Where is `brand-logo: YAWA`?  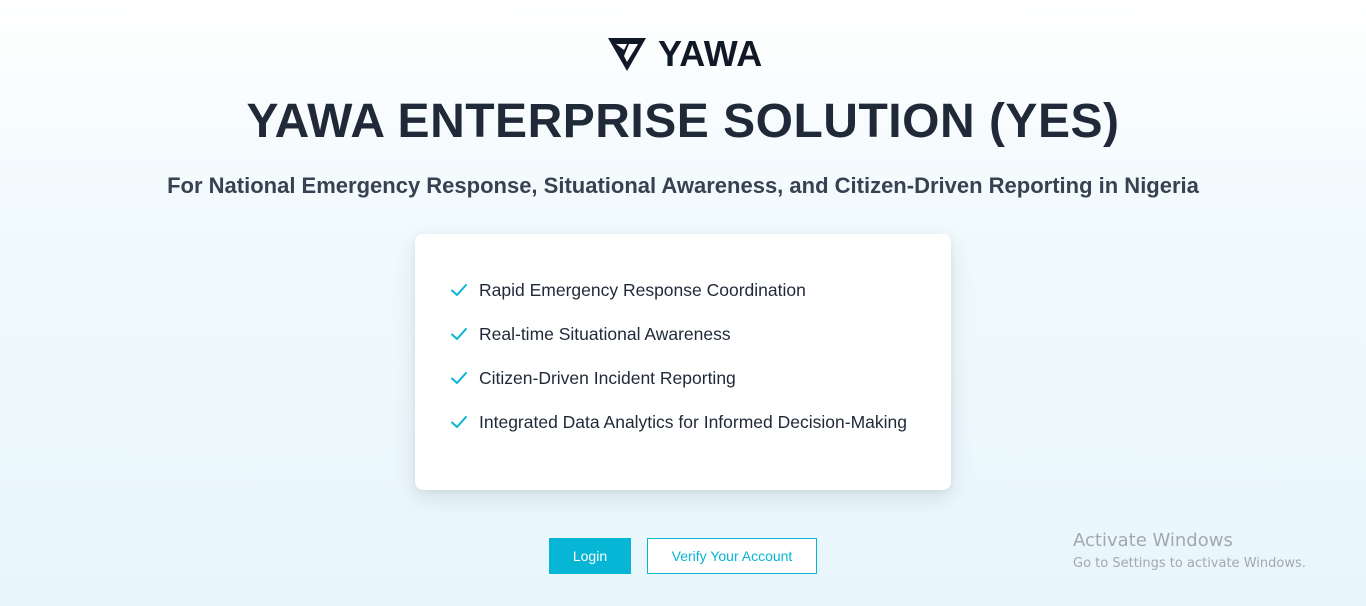 brand-logo: YAWA is located at coordinates (685, 54).